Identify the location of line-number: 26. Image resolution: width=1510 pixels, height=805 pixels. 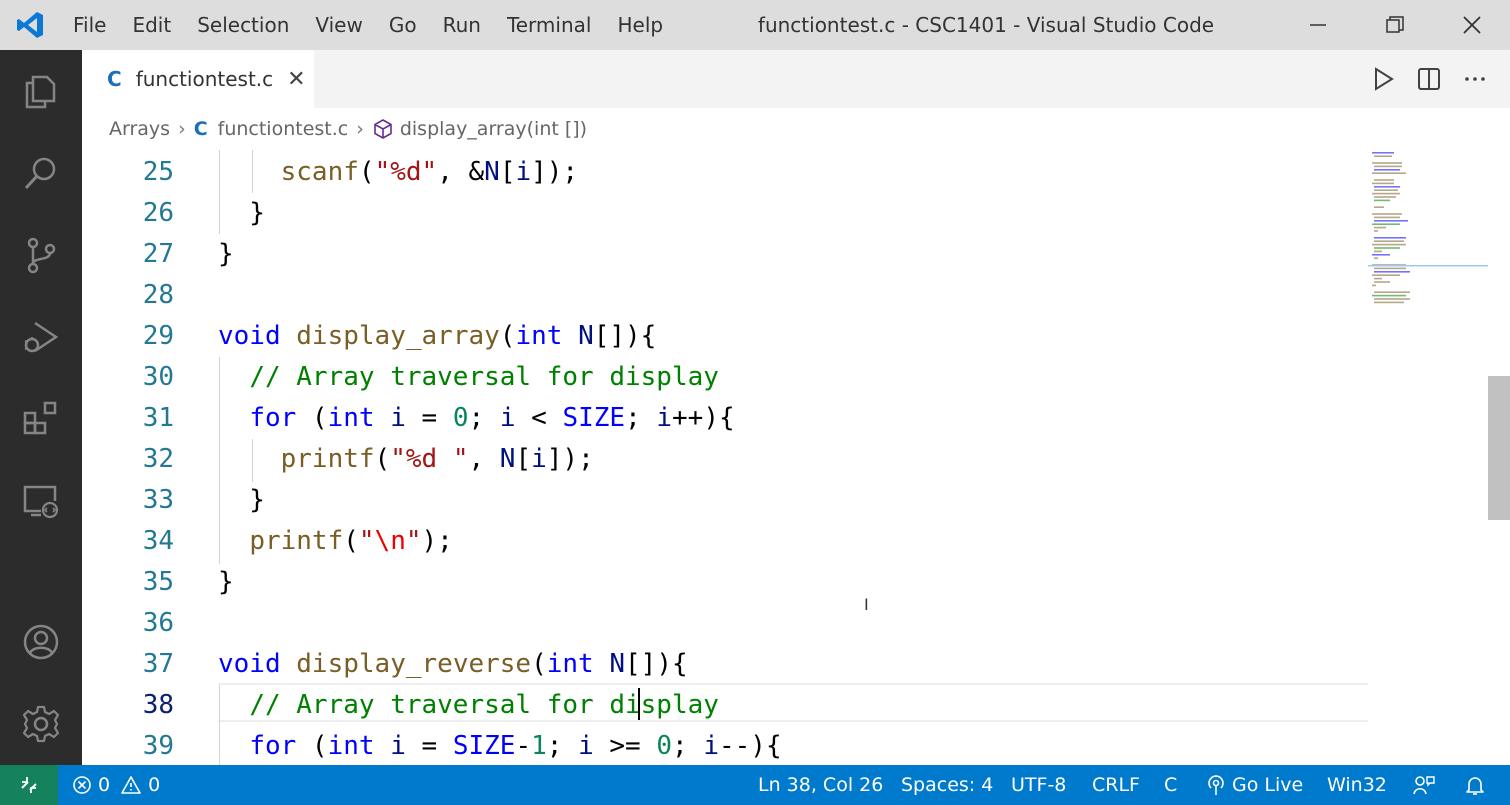
(158, 213).